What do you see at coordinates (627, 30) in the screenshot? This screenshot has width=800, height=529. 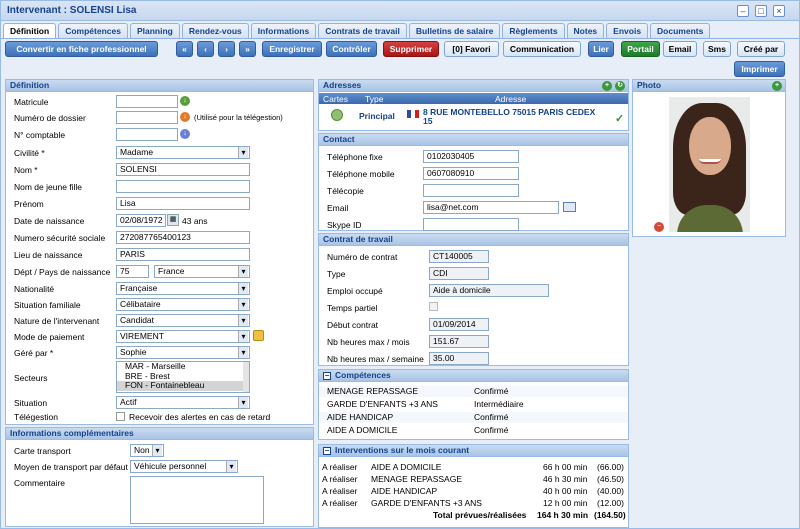 I see `tab-envois: Envois` at bounding box center [627, 30].